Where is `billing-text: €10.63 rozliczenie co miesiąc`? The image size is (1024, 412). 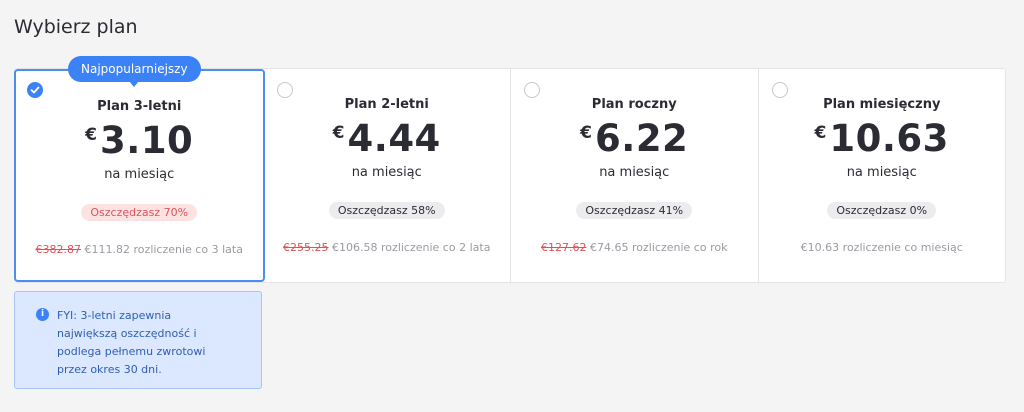
billing-text: €10.63 rozliczenie co miesiąc is located at coordinates (881, 247).